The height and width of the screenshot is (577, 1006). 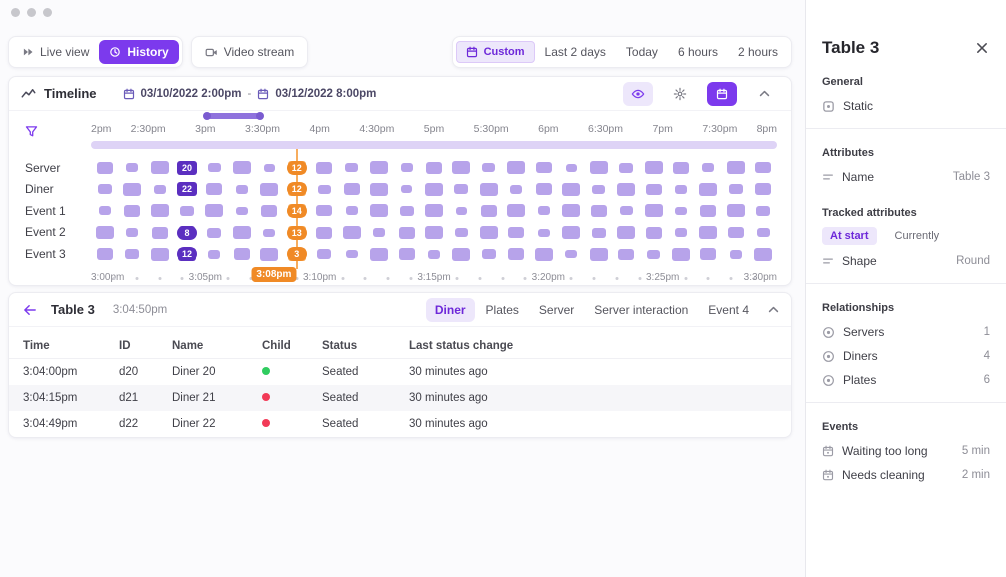 I want to click on table-row: 3:04:15pm d21 Diner 21 Seated 30 minutes ago, so click(x=400, y=398).